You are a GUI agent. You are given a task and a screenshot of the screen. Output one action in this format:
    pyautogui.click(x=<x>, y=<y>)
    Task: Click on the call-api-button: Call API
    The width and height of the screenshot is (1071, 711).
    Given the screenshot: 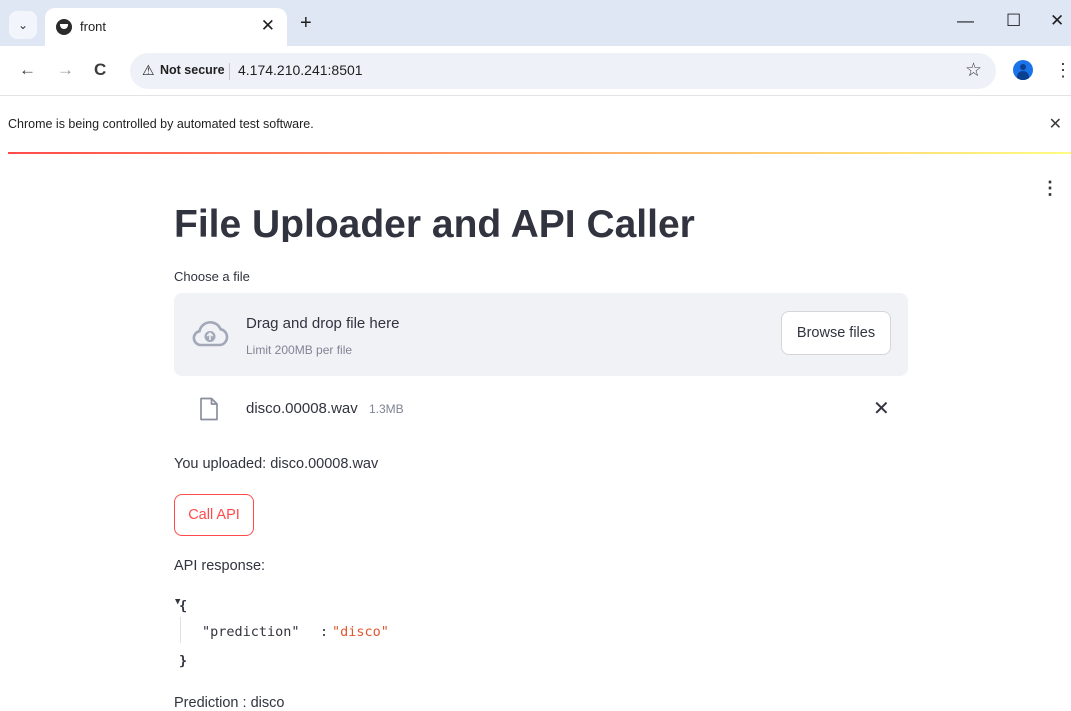 What is the action you would take?
    pyautogui.click(x=214, y=515)
    